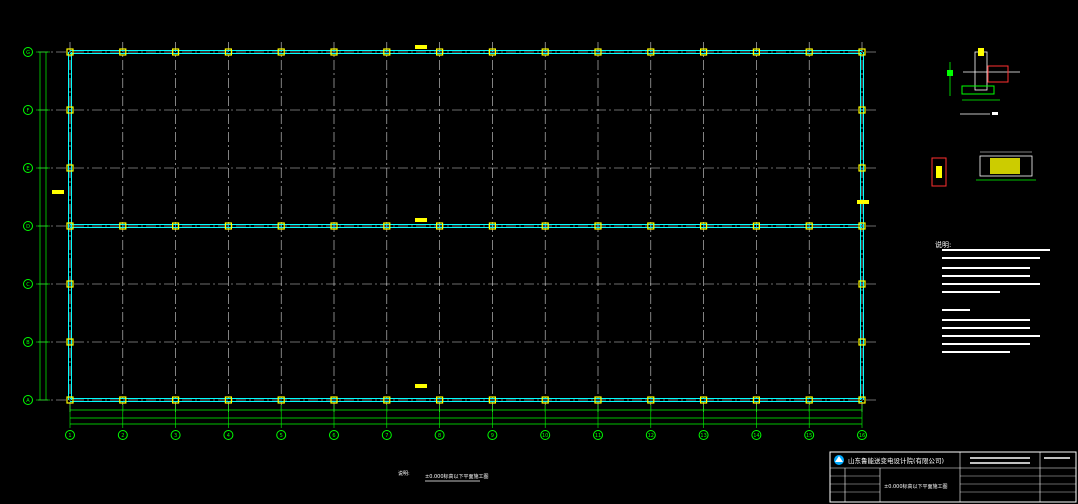  Describe the element at coordinates (651, 436) in the screenshot. I see `axis-bubble-label: 12` at that location.